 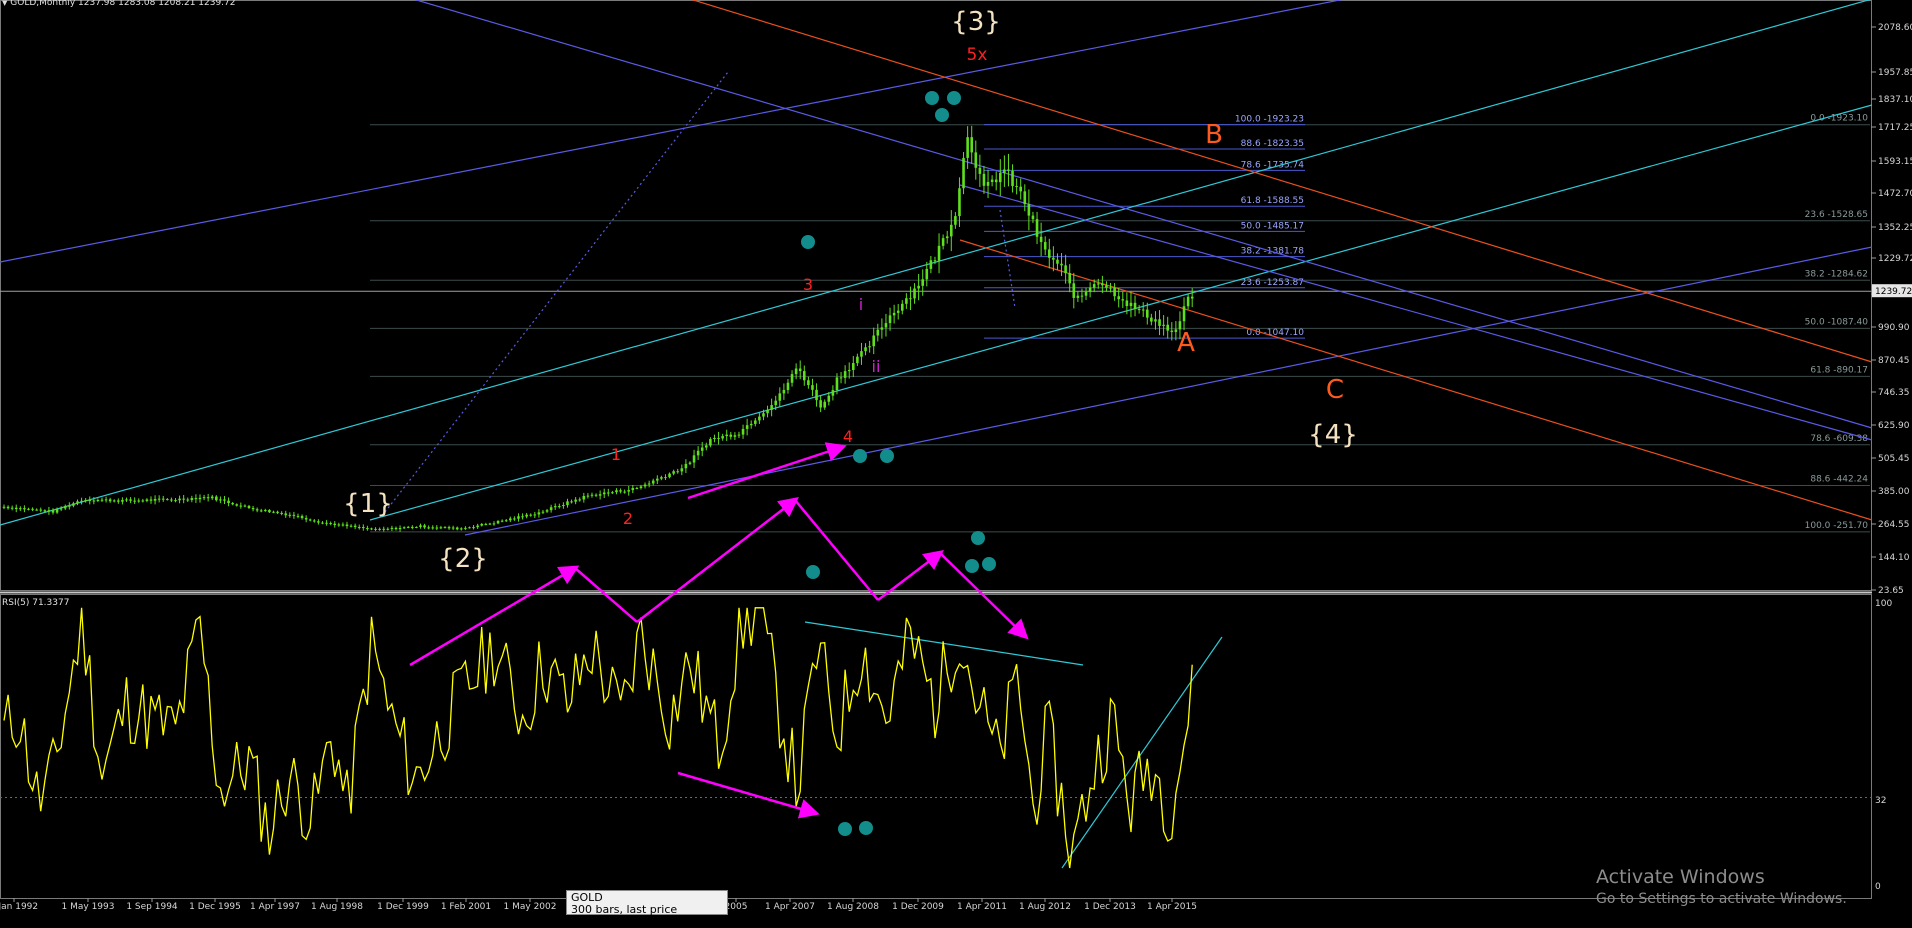 I want to click on wave-label-orange: A, so click(x=1186, y=343).